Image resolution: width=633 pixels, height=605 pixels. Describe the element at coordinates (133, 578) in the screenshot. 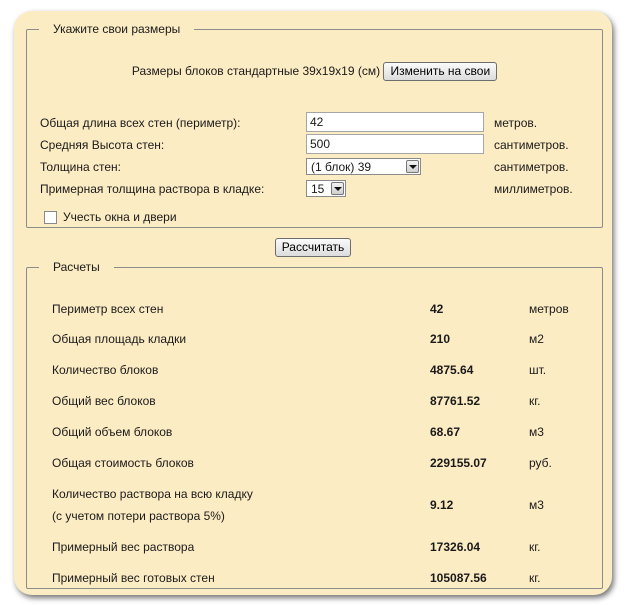

I see `result-label: Примерный вес готовых стен` at that location.